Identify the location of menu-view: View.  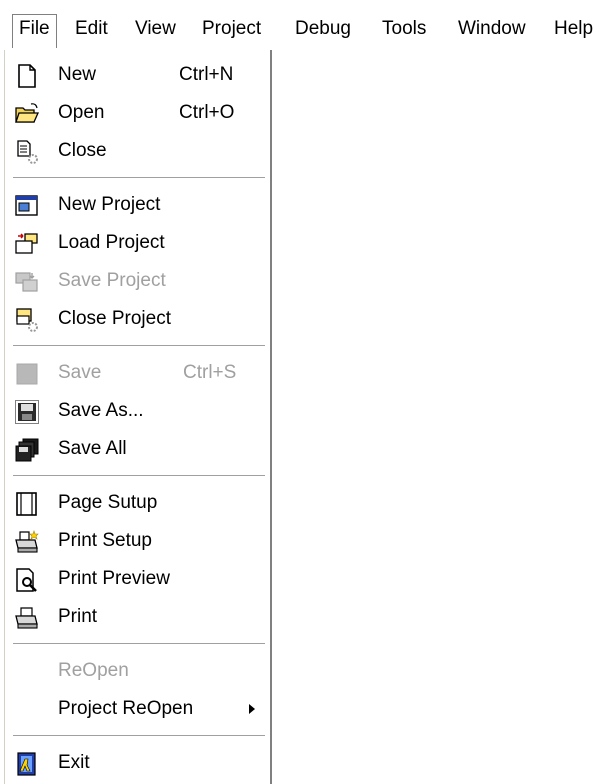
(155, 29).